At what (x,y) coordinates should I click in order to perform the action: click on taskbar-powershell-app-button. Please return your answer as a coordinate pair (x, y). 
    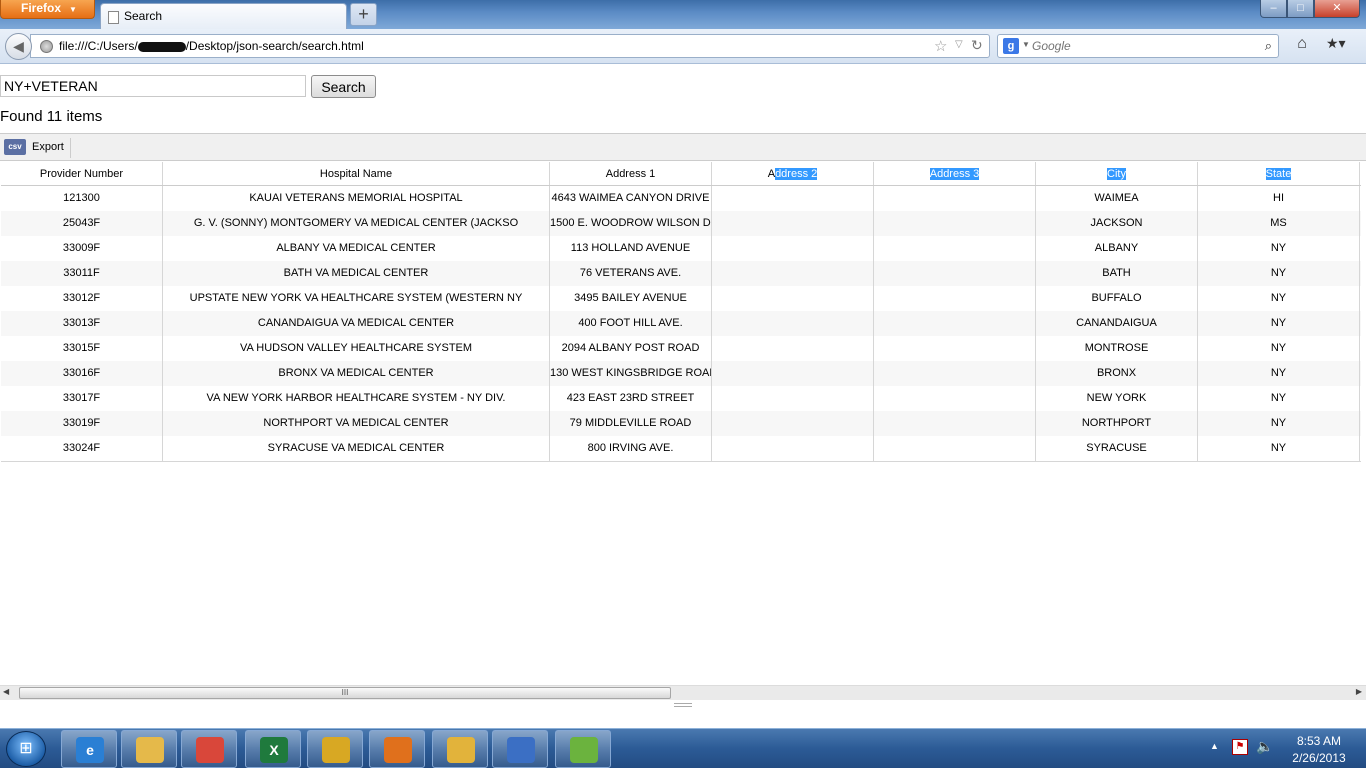
    Looking at the image, I should click on (335, 749).